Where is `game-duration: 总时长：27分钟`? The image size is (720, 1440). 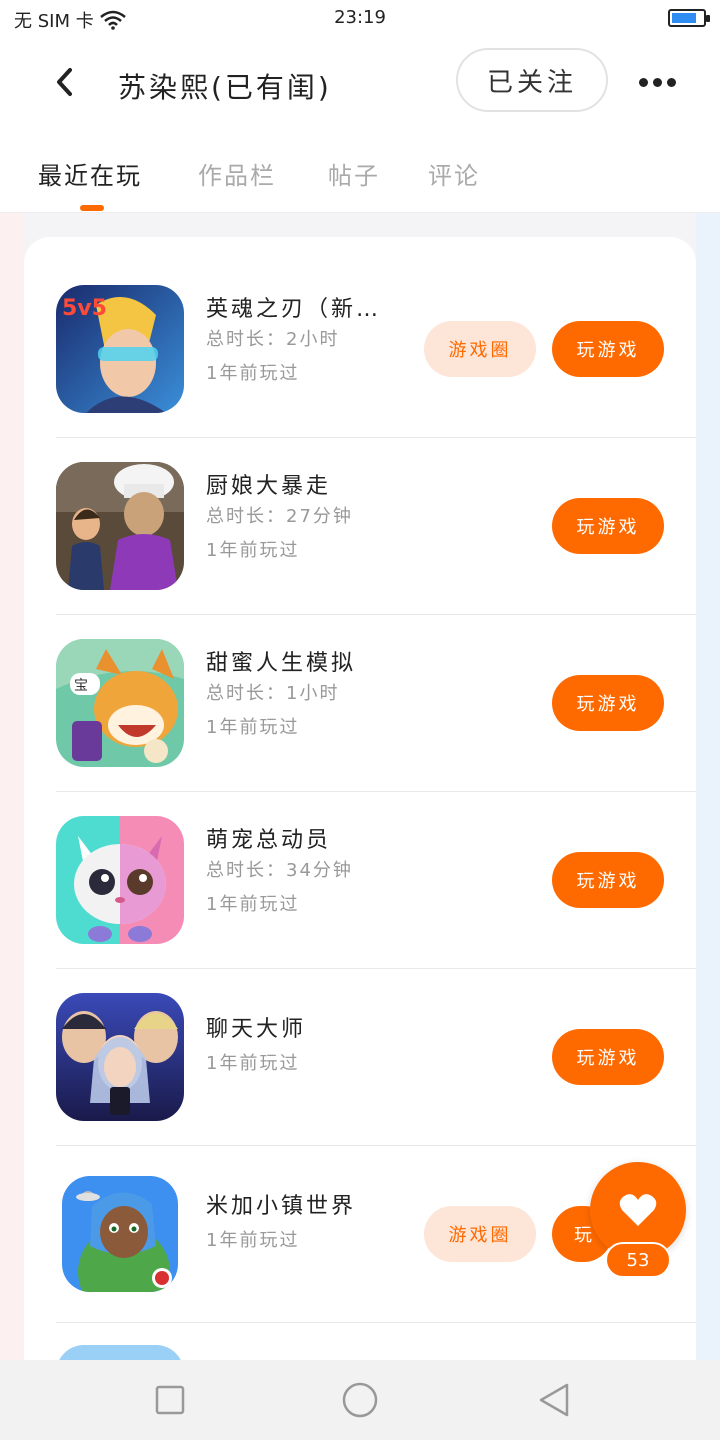
game-duration: 总时长：27分钟 is located at coordinates (279, 516).